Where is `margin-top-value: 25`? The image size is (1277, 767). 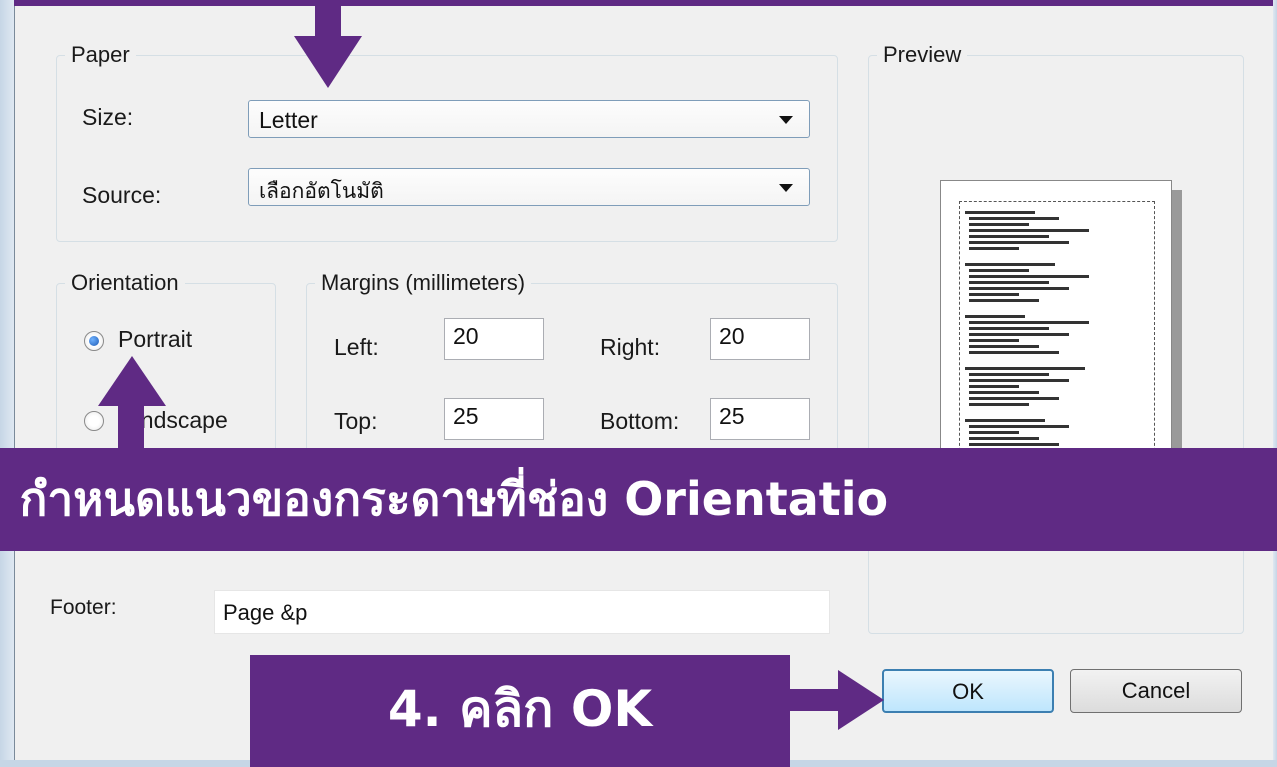 margin-top-value: 25 is located at coordinates (466, 416).